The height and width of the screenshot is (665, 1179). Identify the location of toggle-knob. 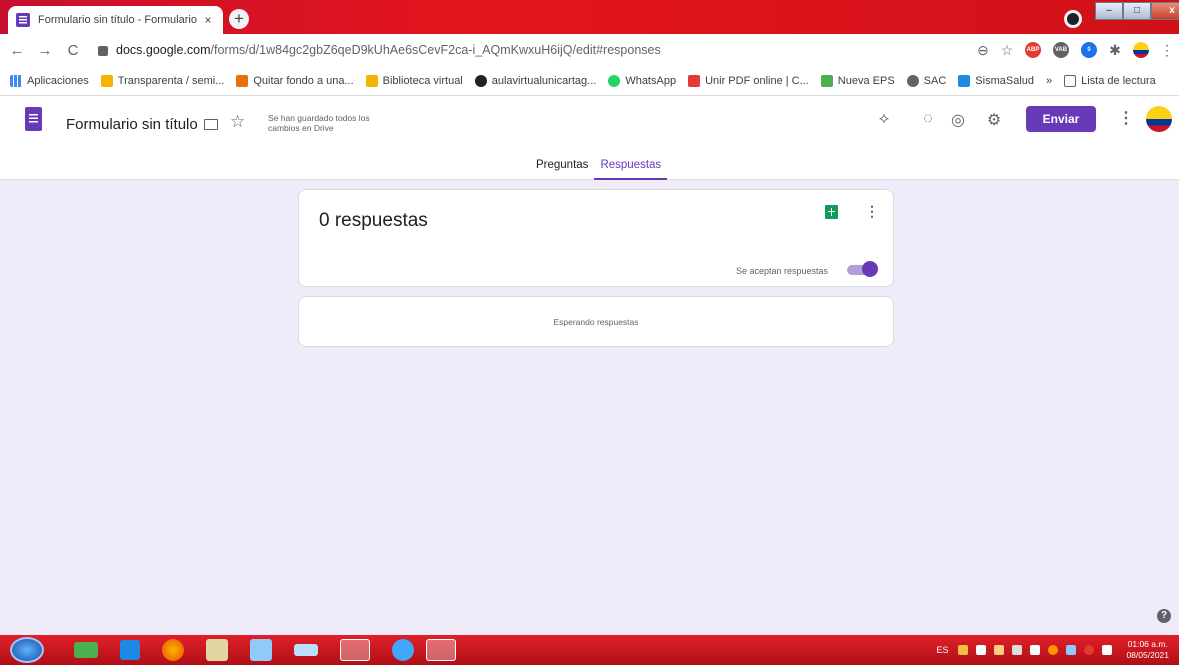
(870, 269).